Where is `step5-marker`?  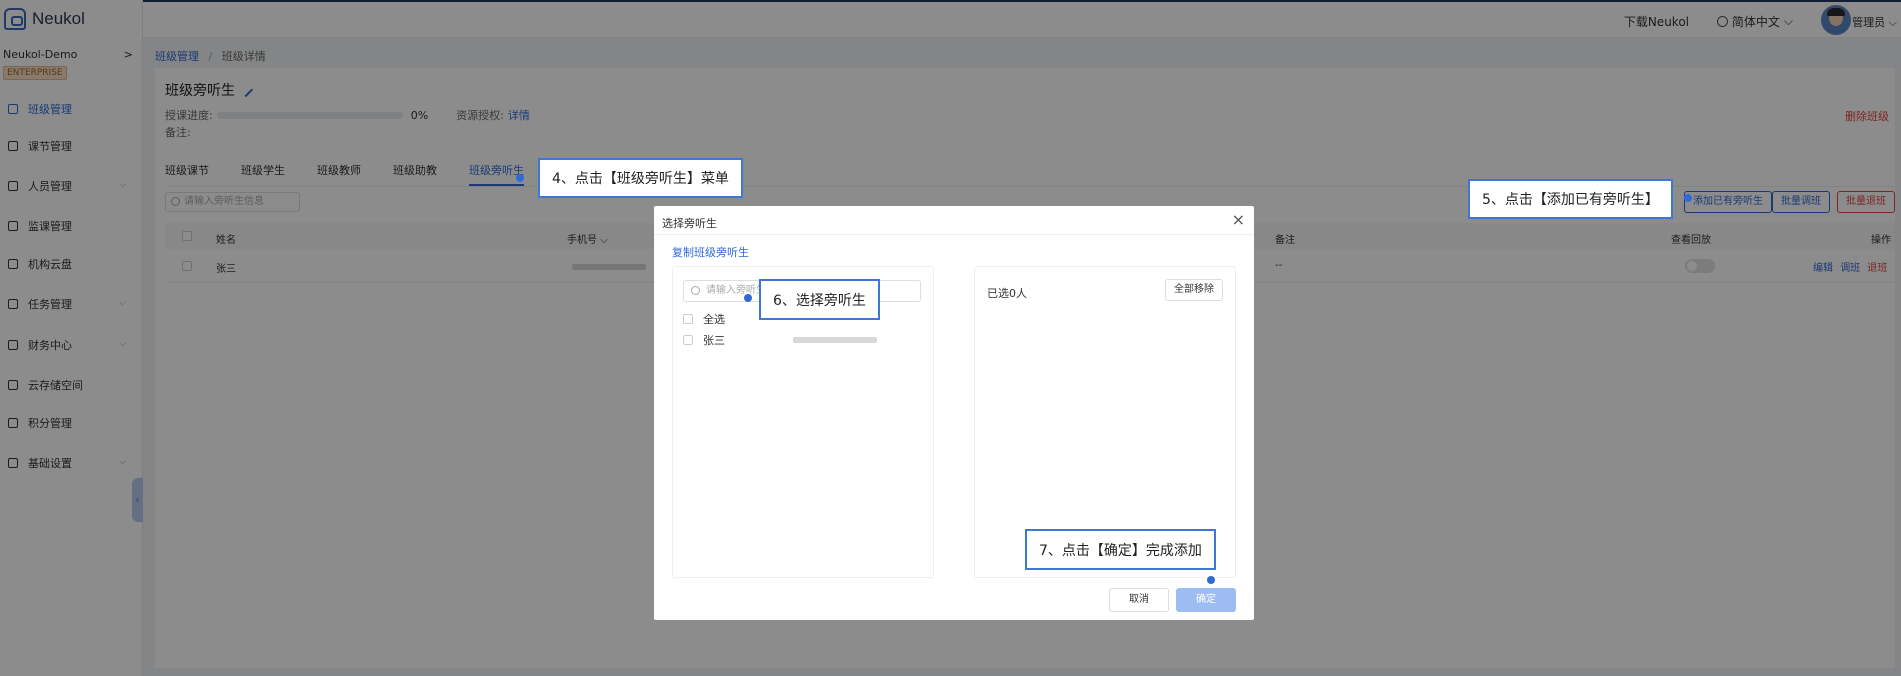
step5-marker is located at coordinates (1688, 198).